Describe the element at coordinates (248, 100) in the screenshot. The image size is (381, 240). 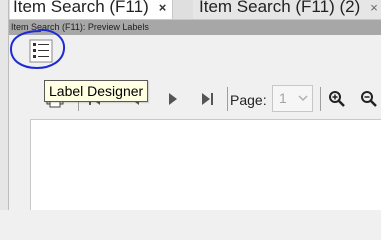
I see `page-label: Page:` at that location.